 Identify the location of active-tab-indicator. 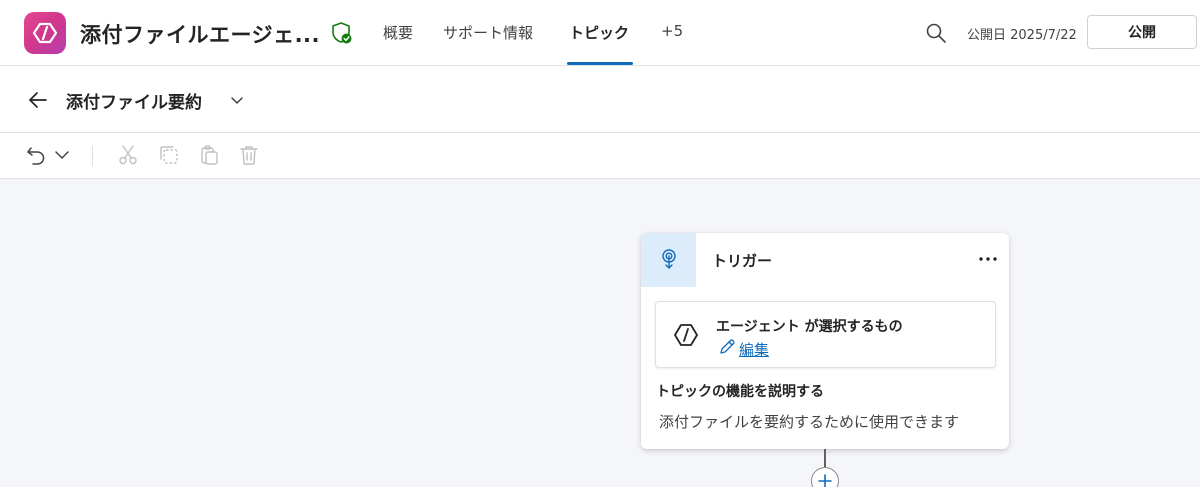
(600, 63).